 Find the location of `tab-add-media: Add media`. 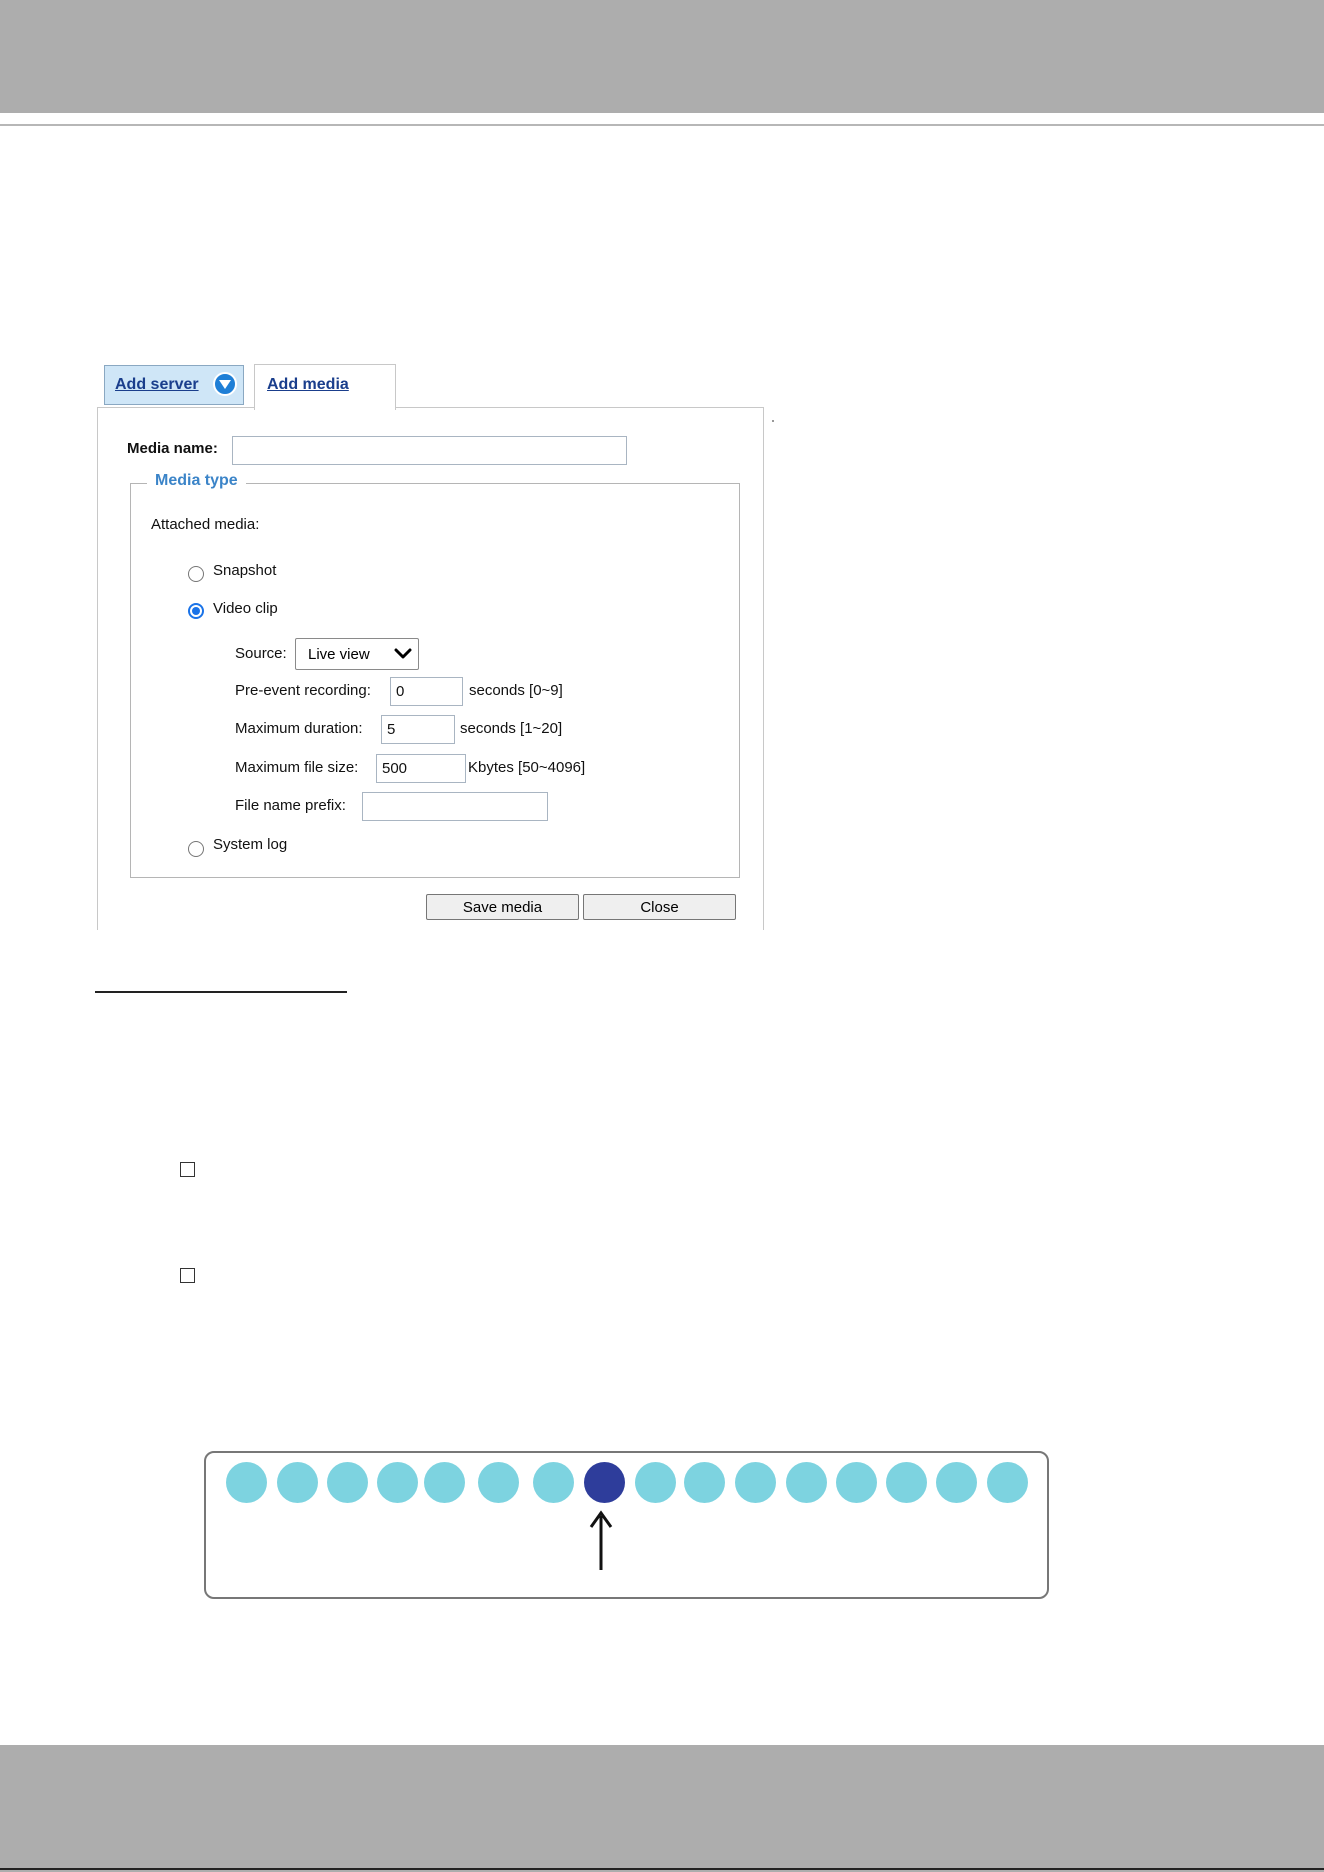

tab-add-media: Add media is located at coordinates (325, 387).